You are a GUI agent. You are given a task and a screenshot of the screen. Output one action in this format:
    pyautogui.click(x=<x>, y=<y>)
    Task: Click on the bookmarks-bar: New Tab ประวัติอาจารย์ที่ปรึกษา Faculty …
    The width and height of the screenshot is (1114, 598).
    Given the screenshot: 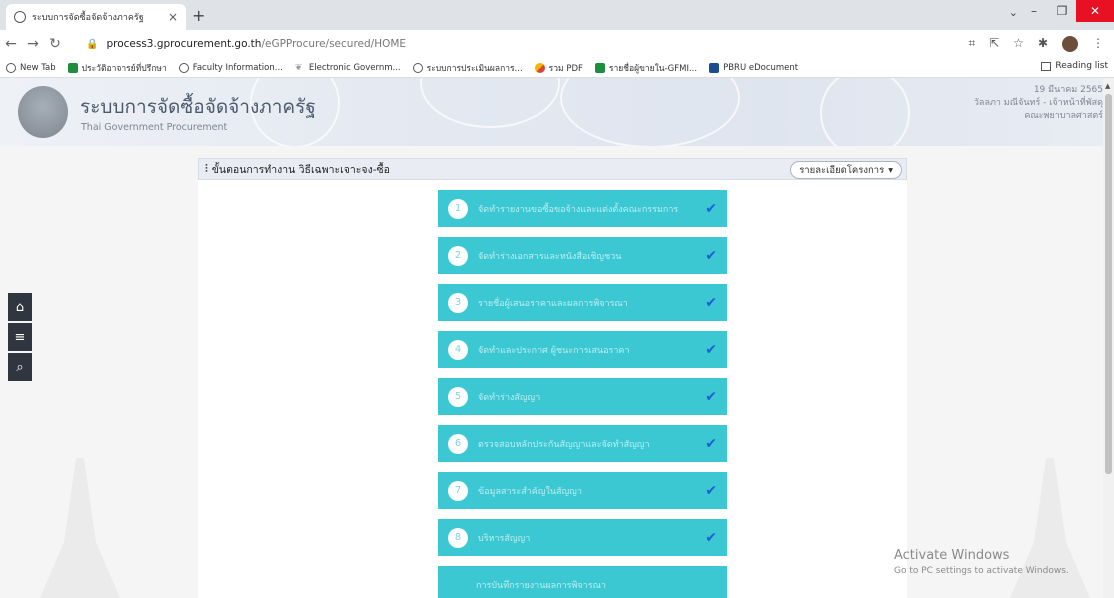 What is the action you would take?
    pyautogui.click(x=557, y=68)
    